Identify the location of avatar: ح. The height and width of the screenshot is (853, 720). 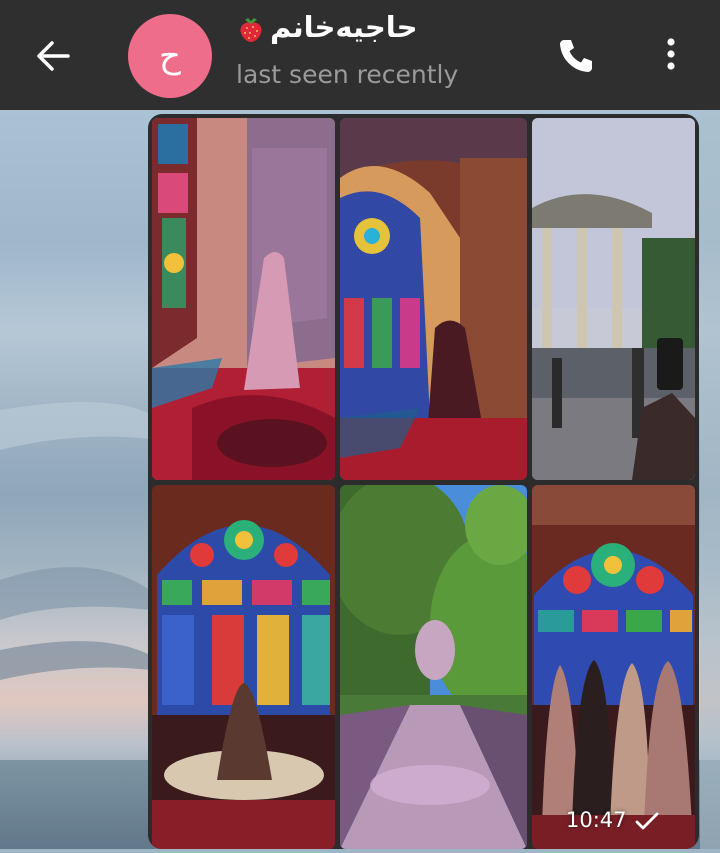
(170, 56).